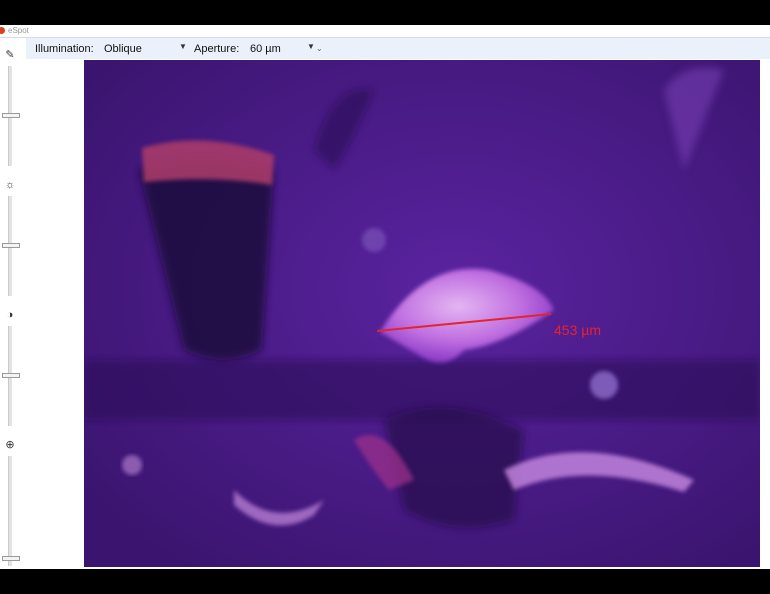 This screenshot has width=770, height=594. What do you see at coordinates (319, 48) in the screenshot?
I see `toolbar-overflow-icon: ⌄` at bounding box center [319, 48].